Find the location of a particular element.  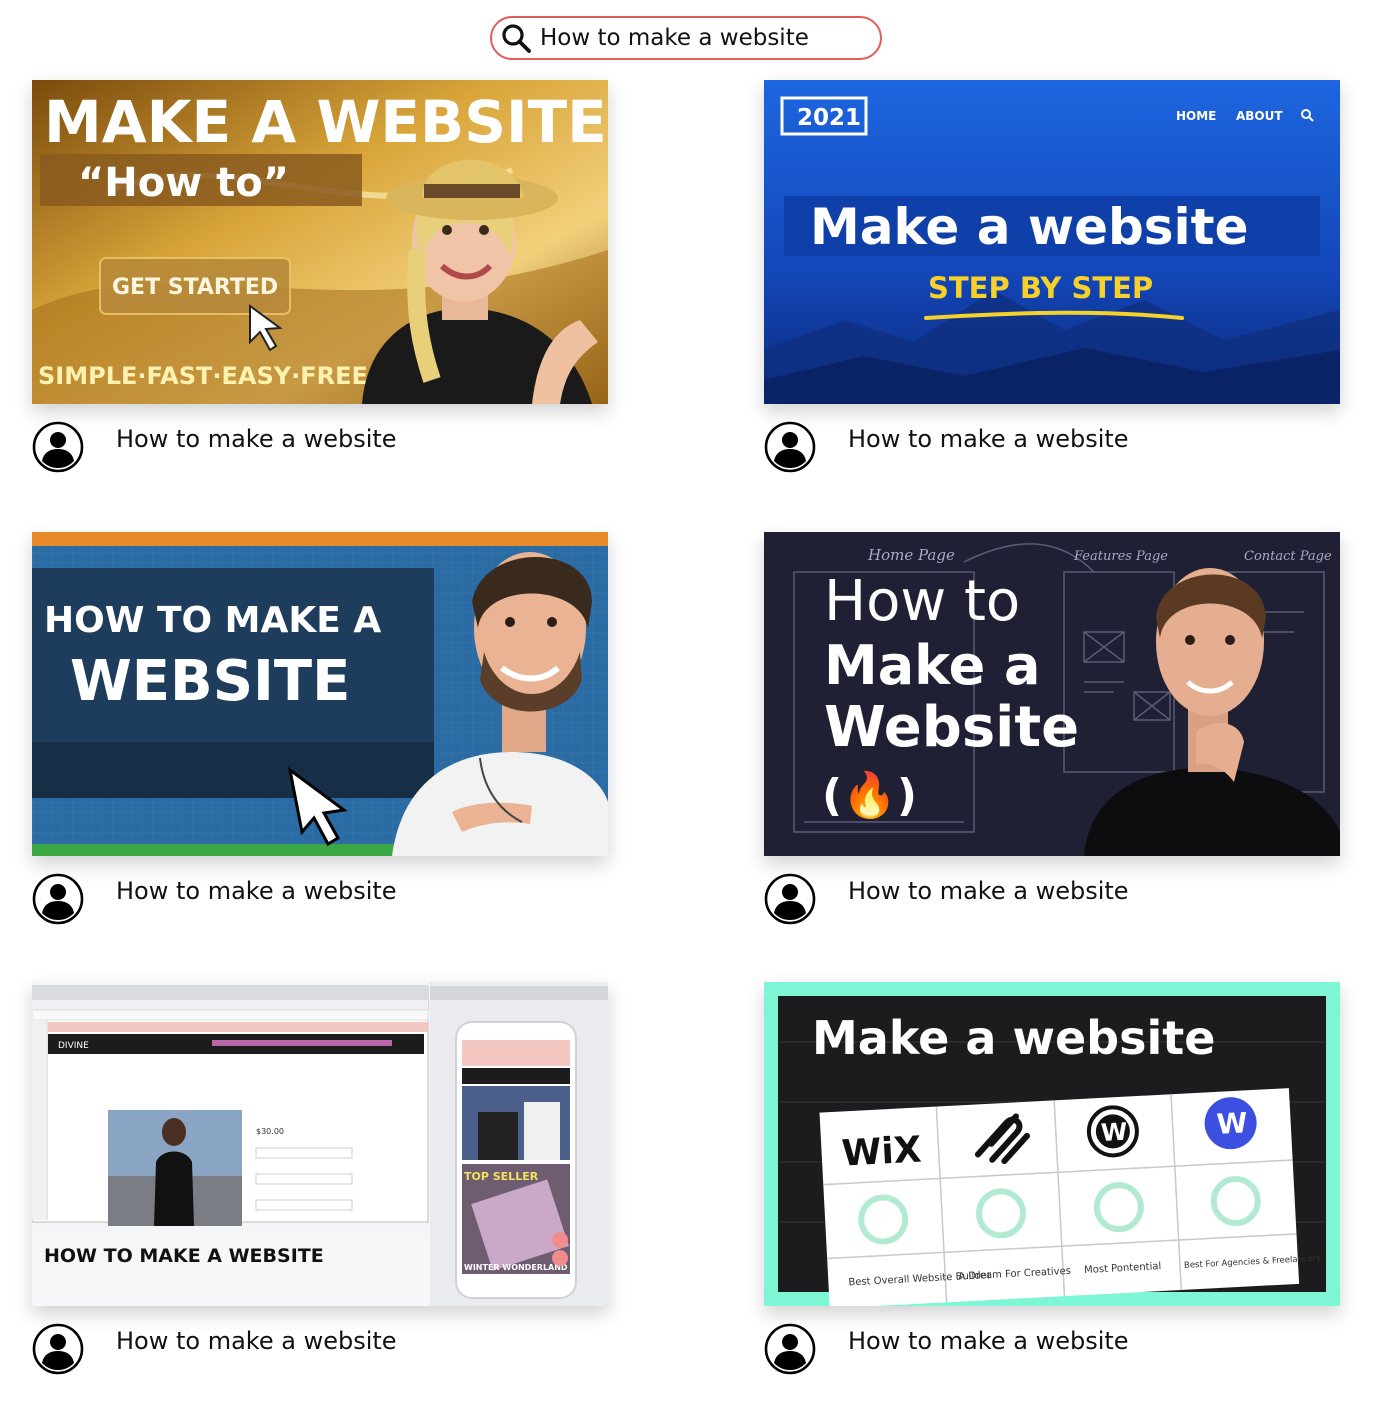

thumbnail-sketch-features: Features Page is located at coordinates (1120, 556).